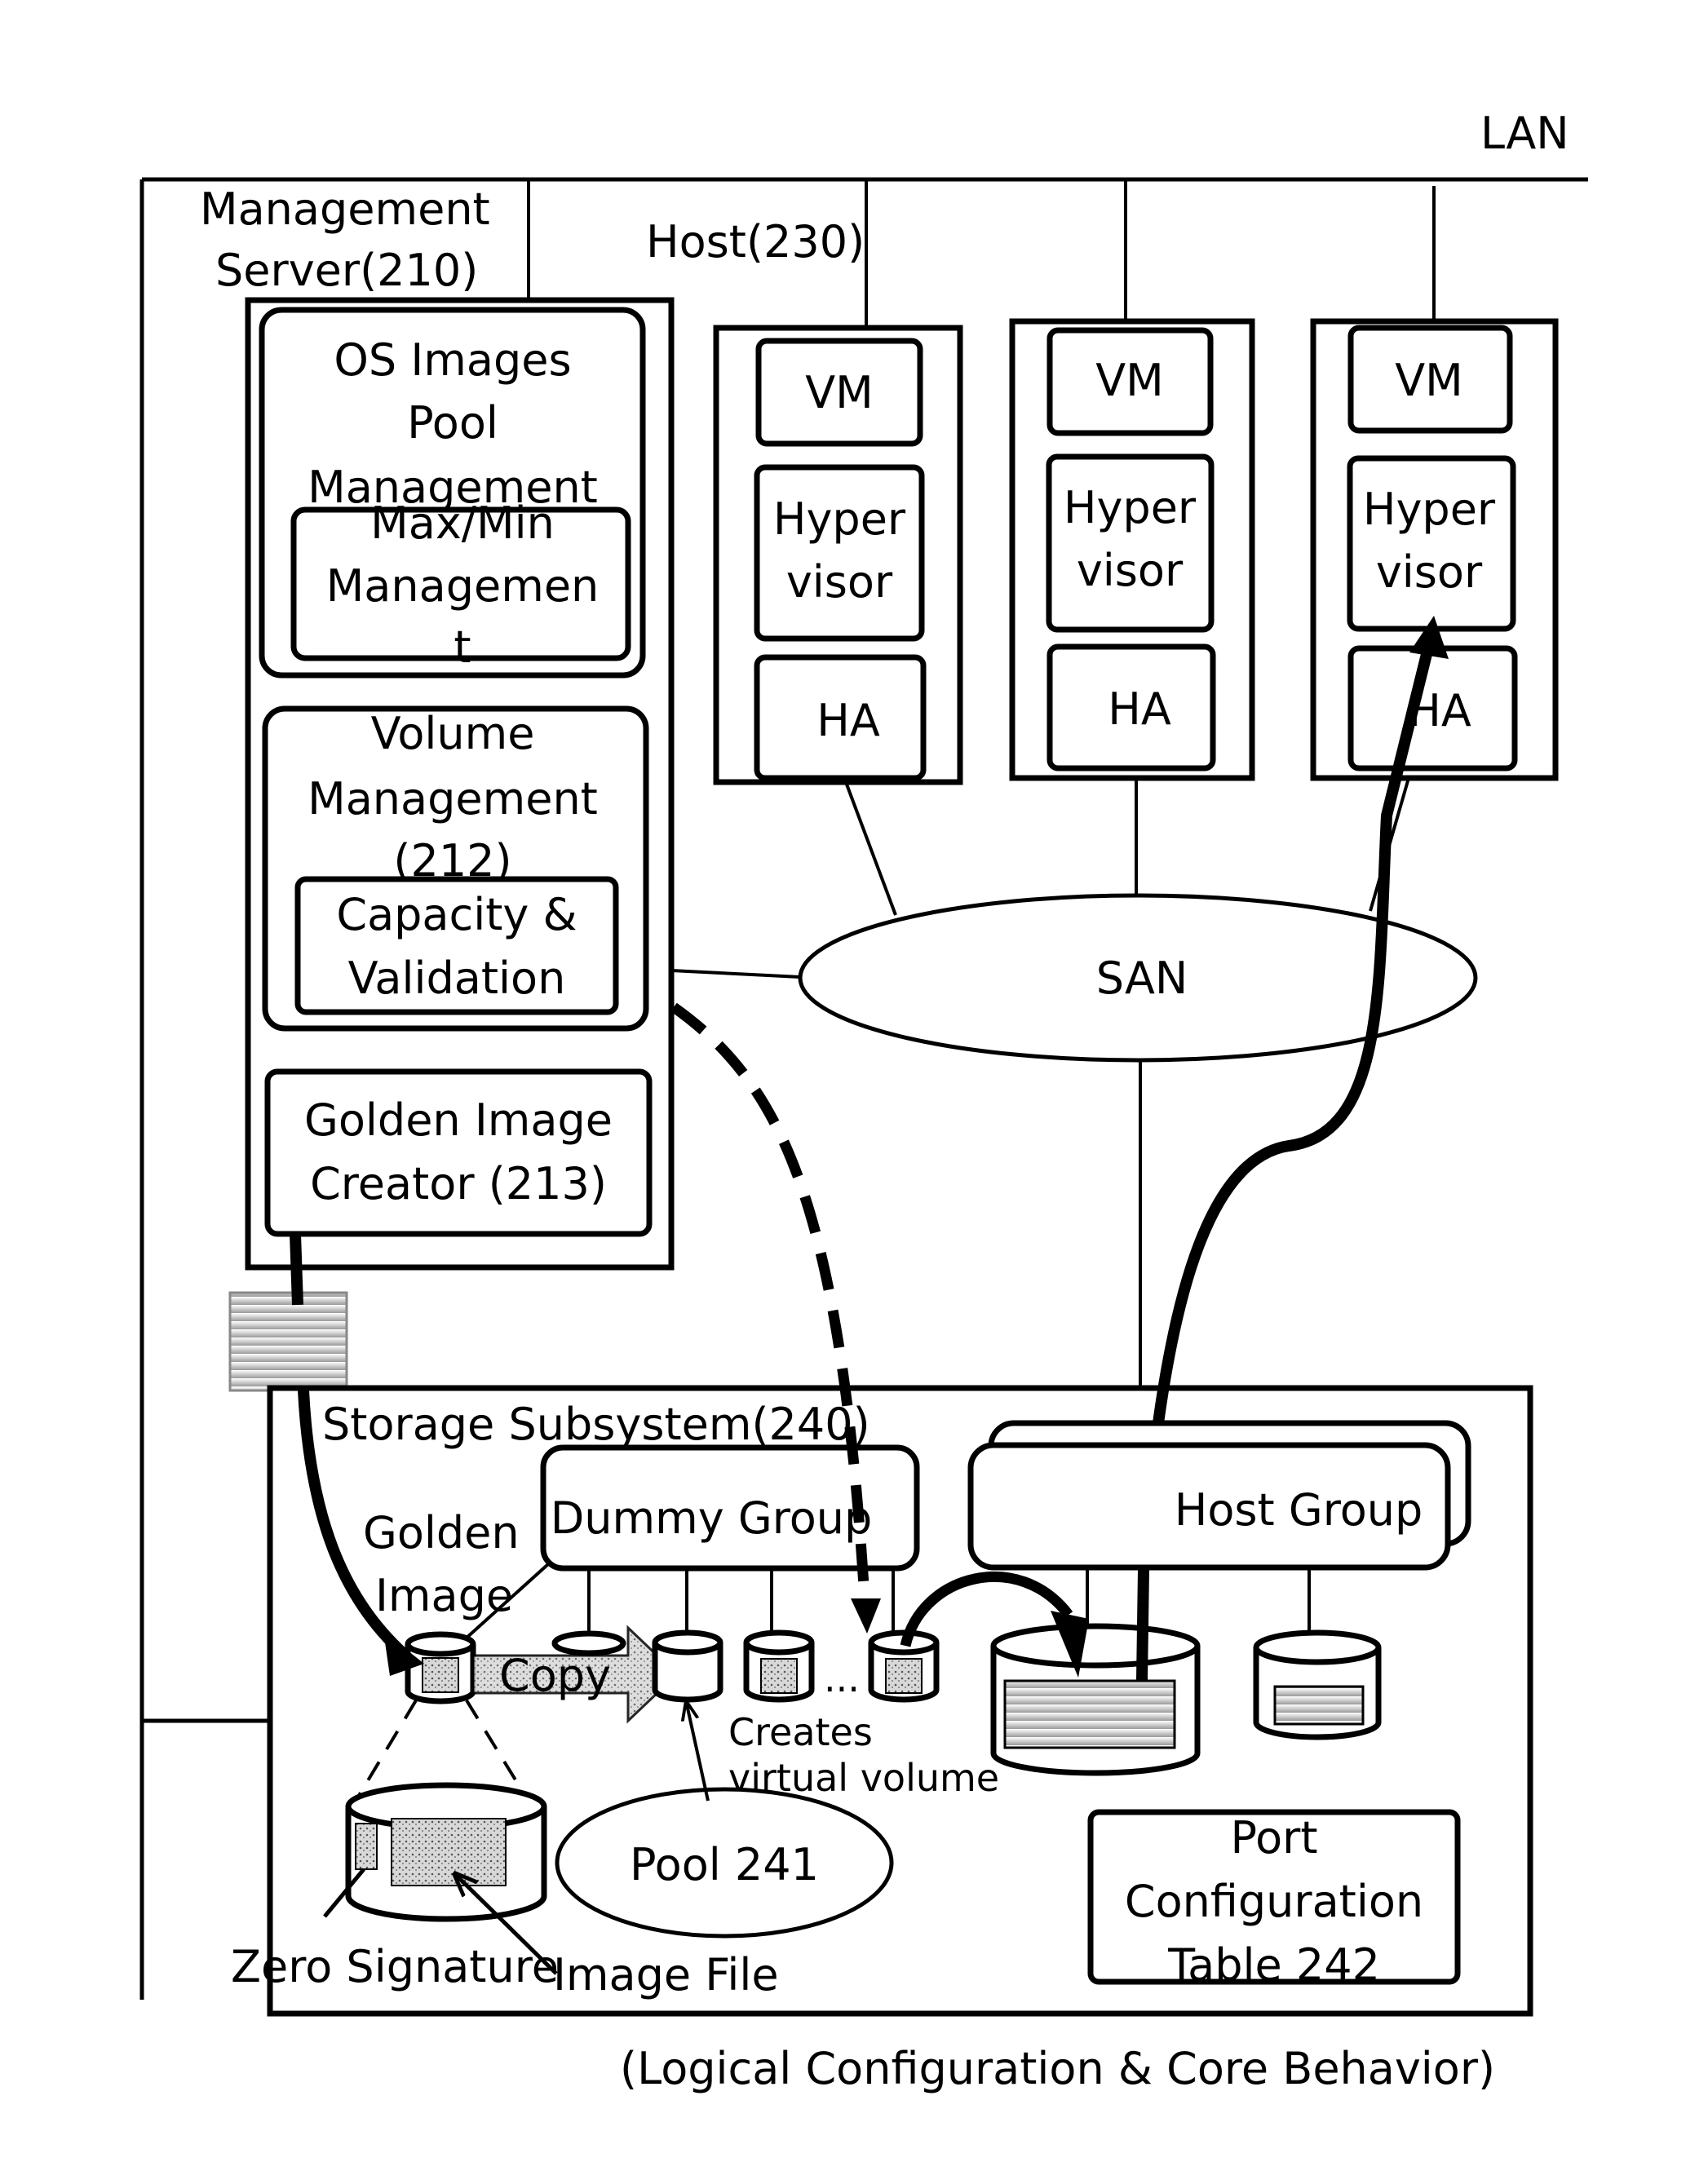 Image resolution: width=1708 pixels, height=2162 pixels. What do you see at coordinates (596, 1424) in the screenshot?
I see `storage-title: Storage Subsystem(240)` at bounding box center [596, 1424].